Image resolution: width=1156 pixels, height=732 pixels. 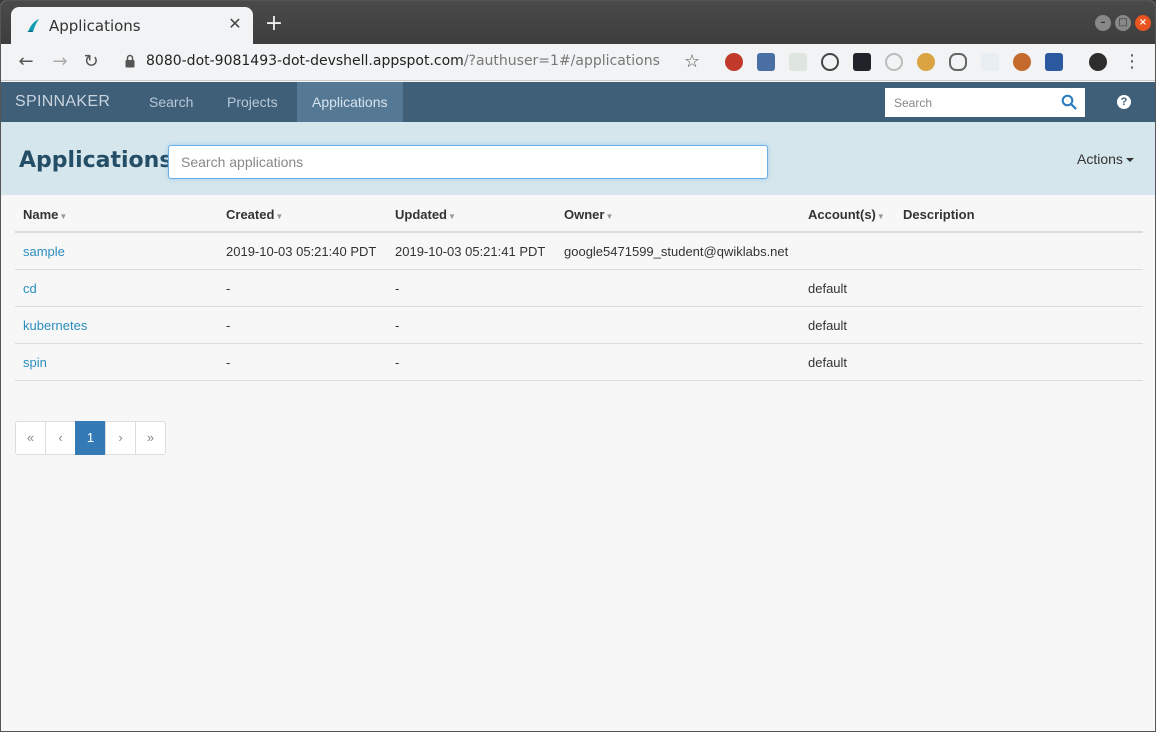 What do you see at coordinates (1022, 62) in the screenshot?
I see `fox-extension-icon` at bounding box center [1022, 62].